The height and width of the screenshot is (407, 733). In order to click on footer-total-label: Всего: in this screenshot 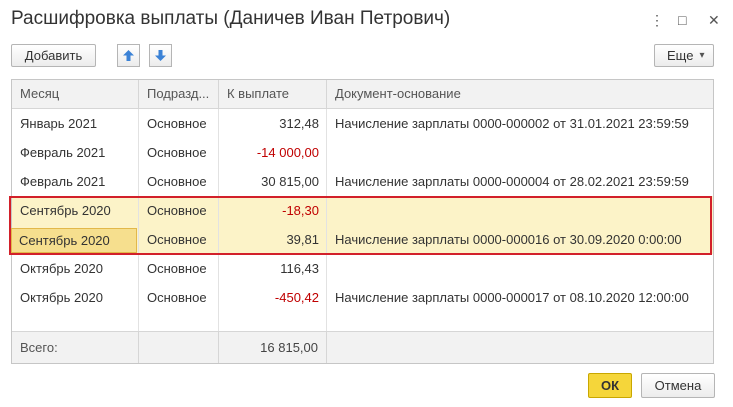, I will do `click(75, 347)`.